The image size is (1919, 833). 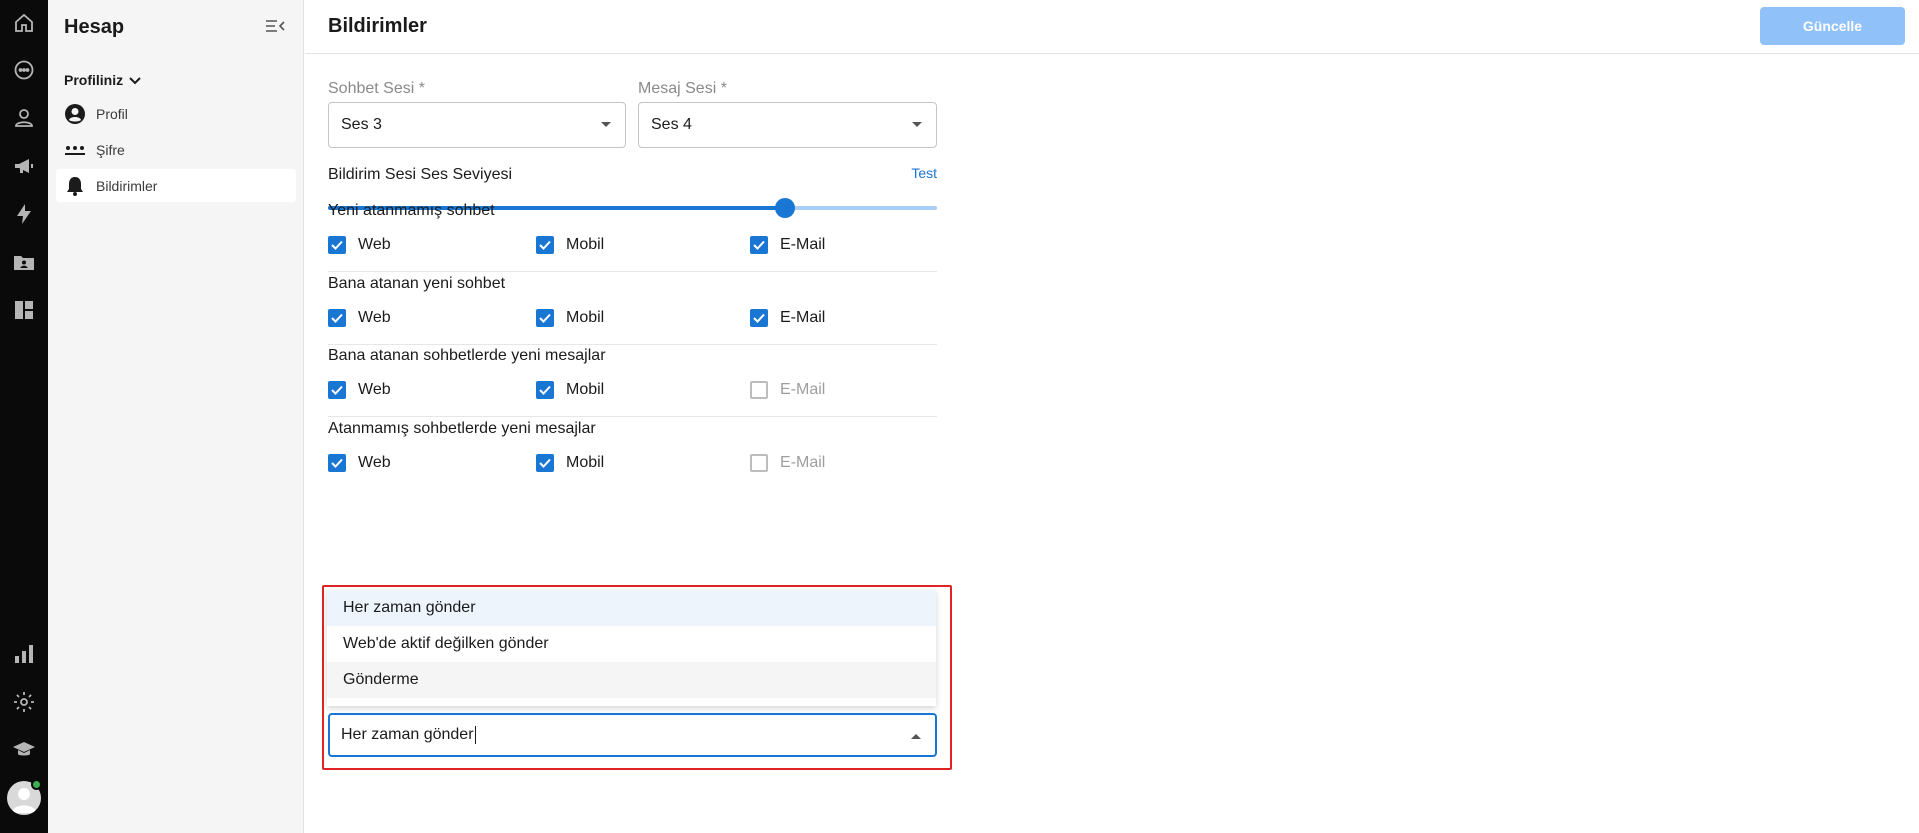 What do you see at coordinates (176, 149) in the screenshot?
I see `sidebar-item-password: Şifre` at bounding box center [176, 149].